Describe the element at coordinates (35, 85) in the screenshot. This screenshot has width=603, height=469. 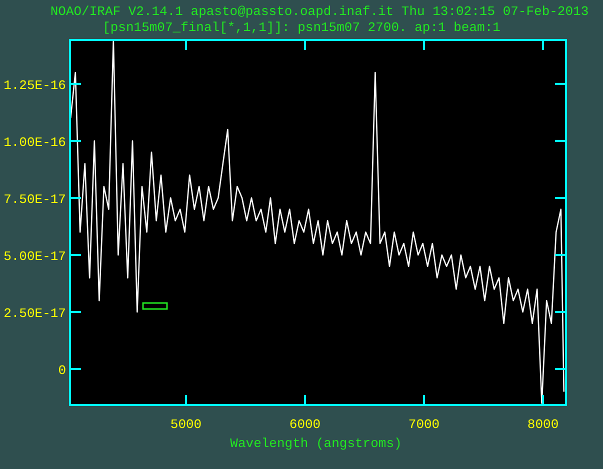
I see `y-tick-label: 1.25E-16` at that location.